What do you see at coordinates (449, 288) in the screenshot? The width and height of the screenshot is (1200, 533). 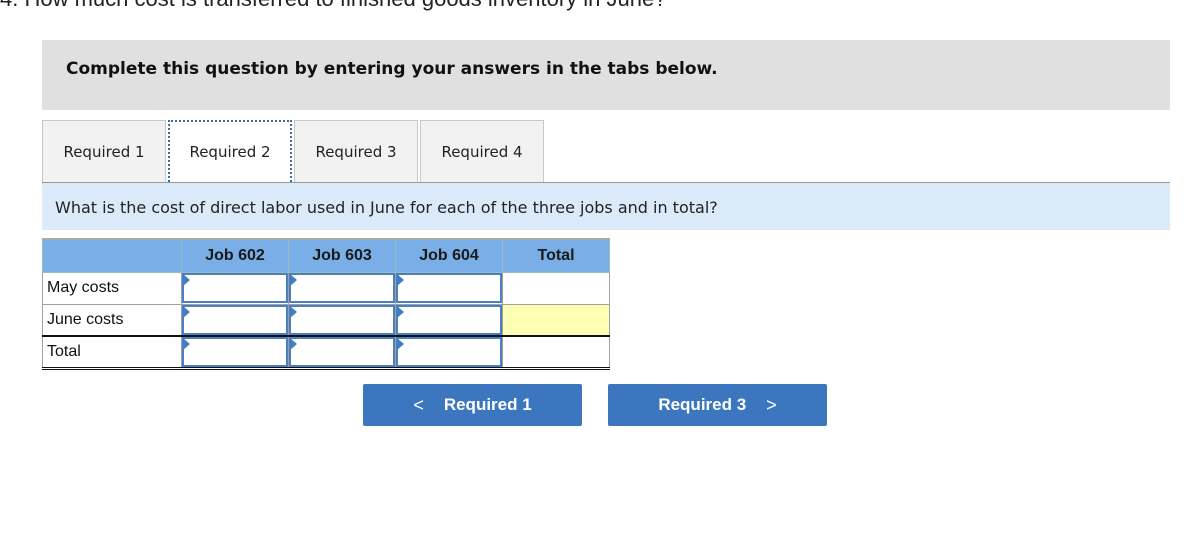 I see `may-costs-job-604-input` at bounding box center [449, 288].